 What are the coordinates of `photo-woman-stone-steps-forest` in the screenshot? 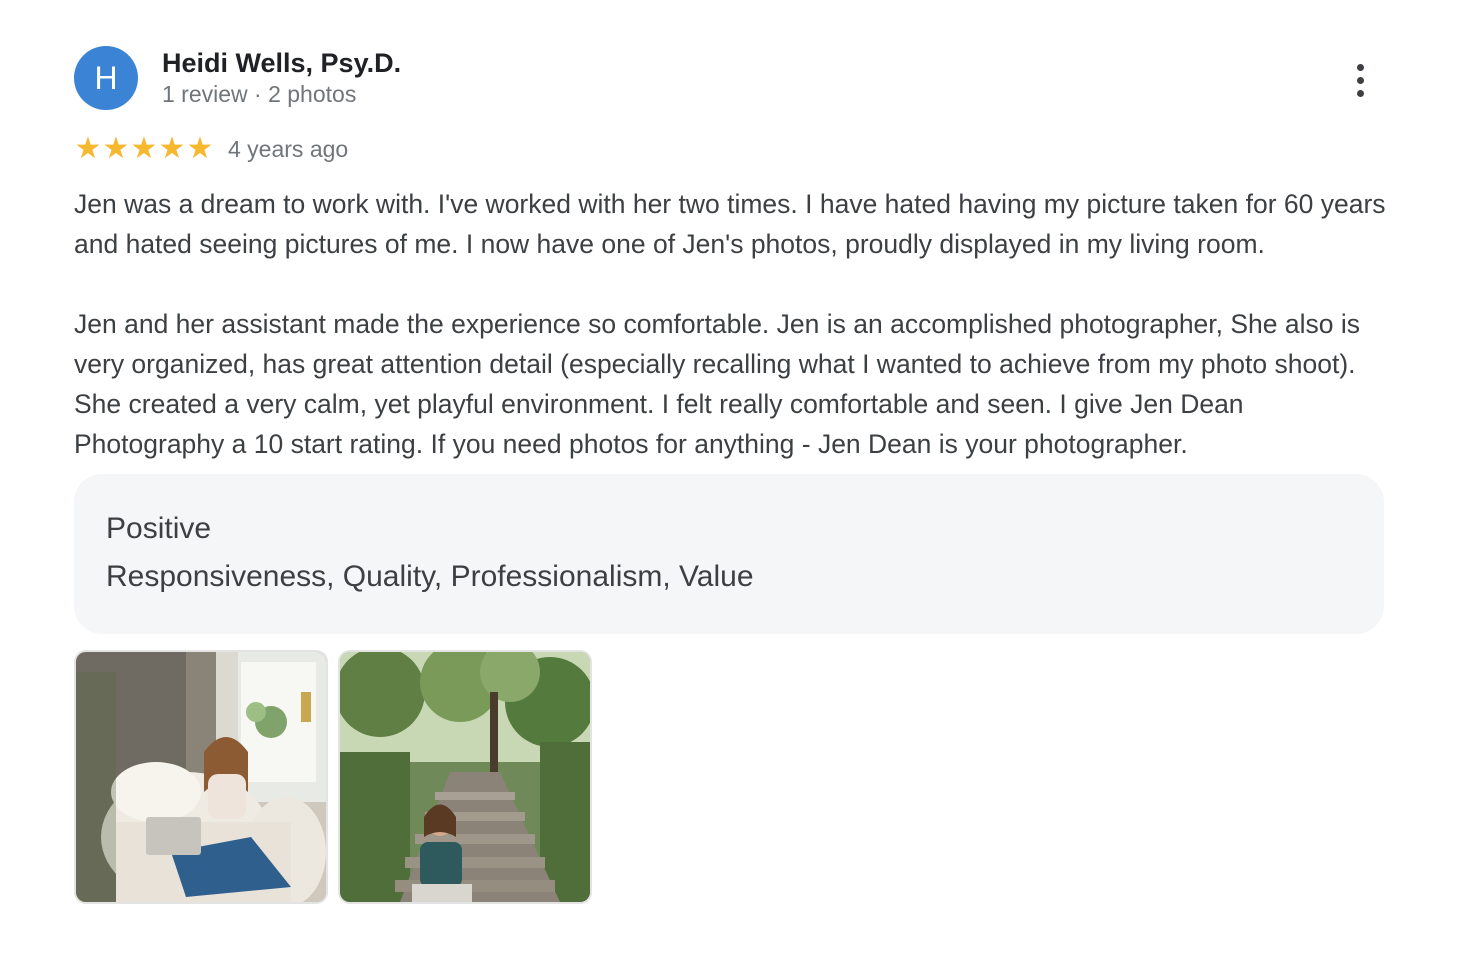 It's located at (465, 777).